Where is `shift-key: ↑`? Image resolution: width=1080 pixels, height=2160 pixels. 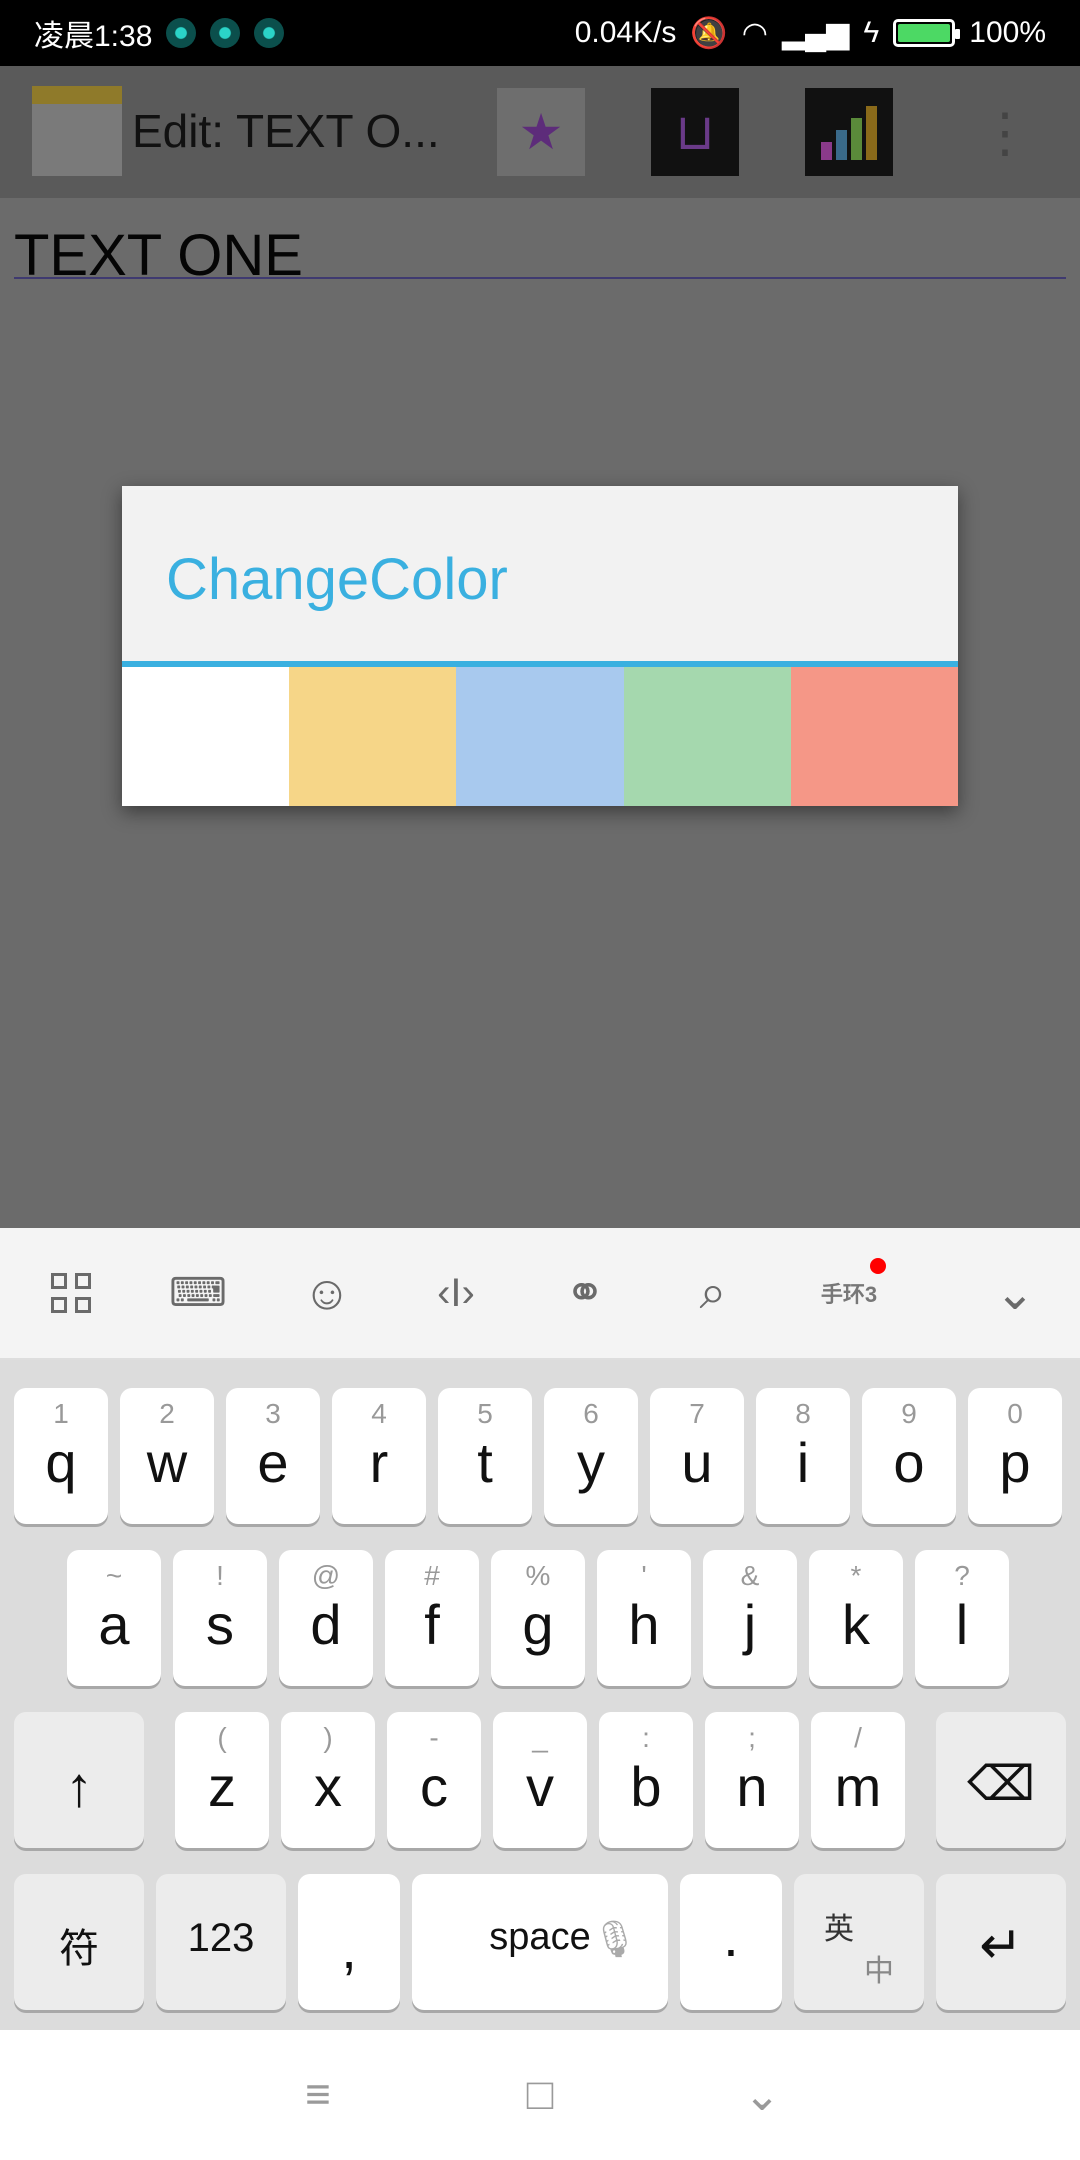 shift-key: ↑ is located at coordinates (79, 1780).